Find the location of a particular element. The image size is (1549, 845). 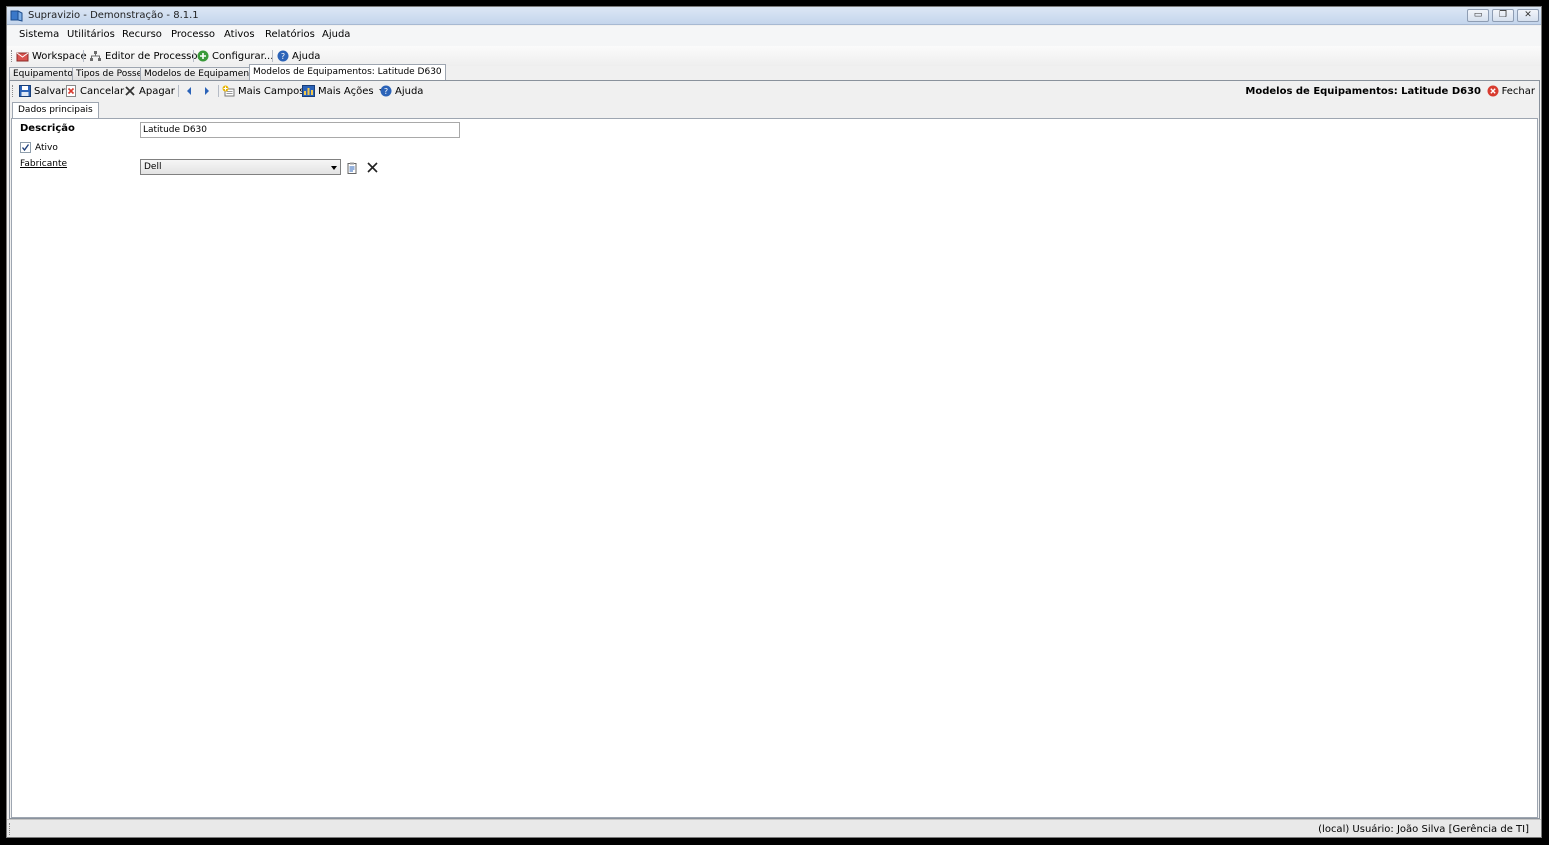

tab-modelos-de-equipamentos: Modelos de Equipamentos is located at coordinates (203, 73).